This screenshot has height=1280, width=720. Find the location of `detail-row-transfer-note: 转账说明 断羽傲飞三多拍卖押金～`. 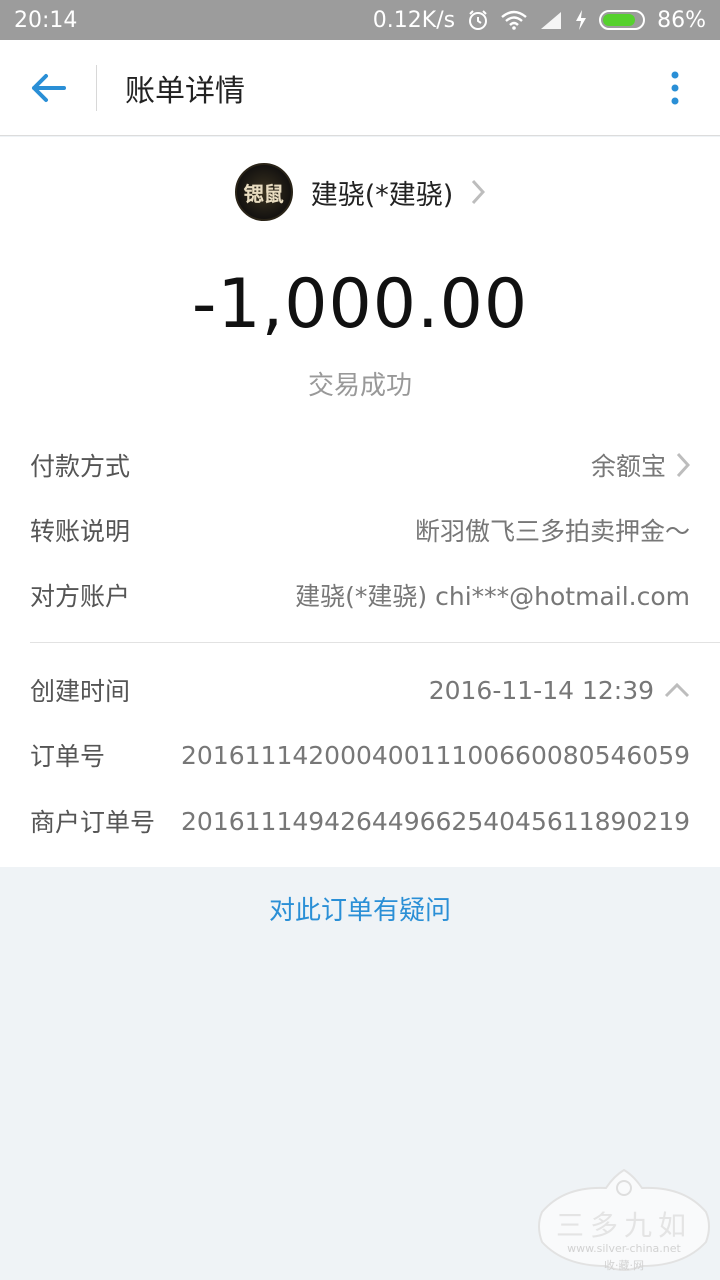

detail-row-transfer-note: 转账说明 断羽傲飞三多拍卖押金～ is located at coordinates (360, 530).